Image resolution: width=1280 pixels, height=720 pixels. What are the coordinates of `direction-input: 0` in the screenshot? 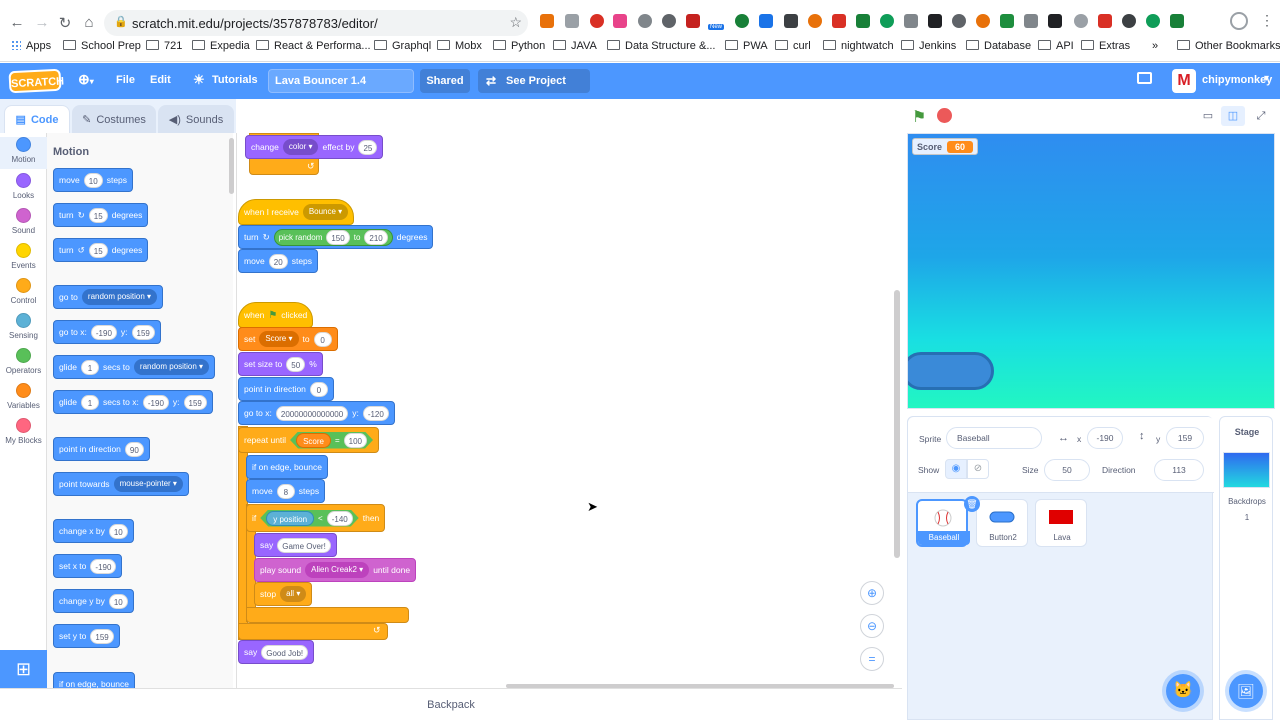 It's located at (318, 389).